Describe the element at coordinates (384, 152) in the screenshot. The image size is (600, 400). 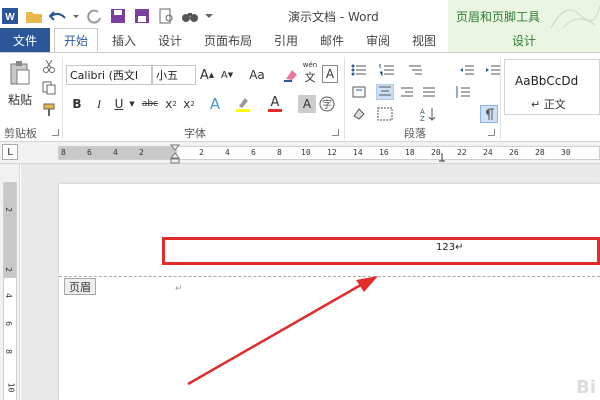
I see `ruler-tick: 16` at that location.